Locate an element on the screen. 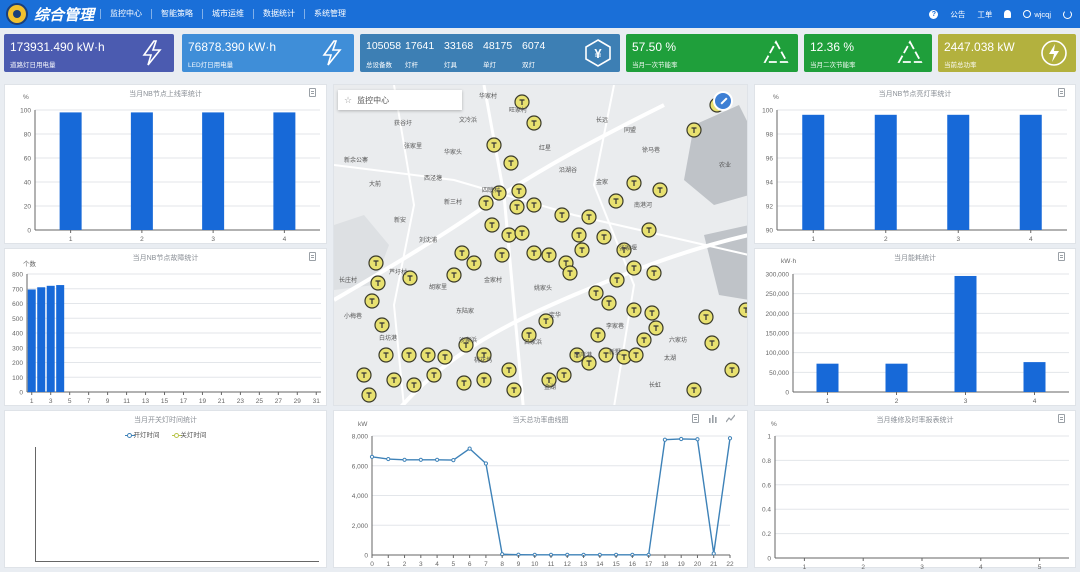 The height and width of the screenshot is (572, 1080). legend-item-off: 关灯时间 is located at coordinates (188, 434).